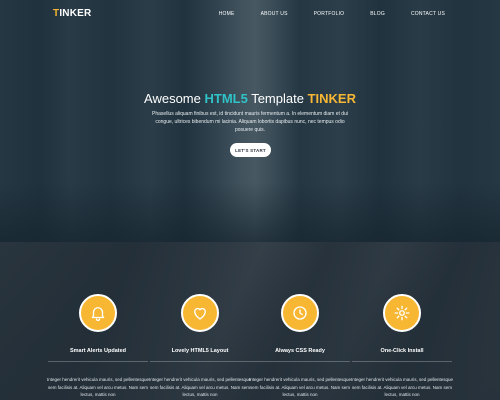  I want to click on hero-title-tinker: TINKER, so click(331, 98).